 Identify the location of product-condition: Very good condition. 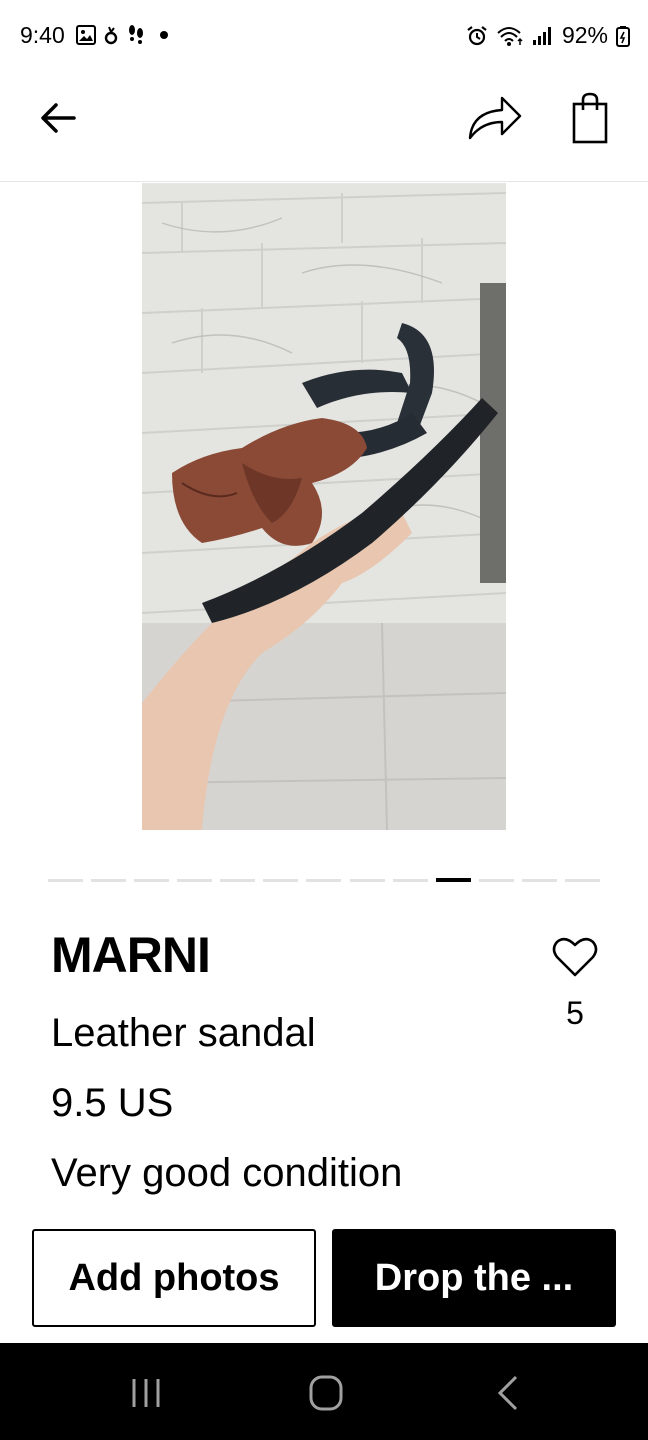
(227, 1173).